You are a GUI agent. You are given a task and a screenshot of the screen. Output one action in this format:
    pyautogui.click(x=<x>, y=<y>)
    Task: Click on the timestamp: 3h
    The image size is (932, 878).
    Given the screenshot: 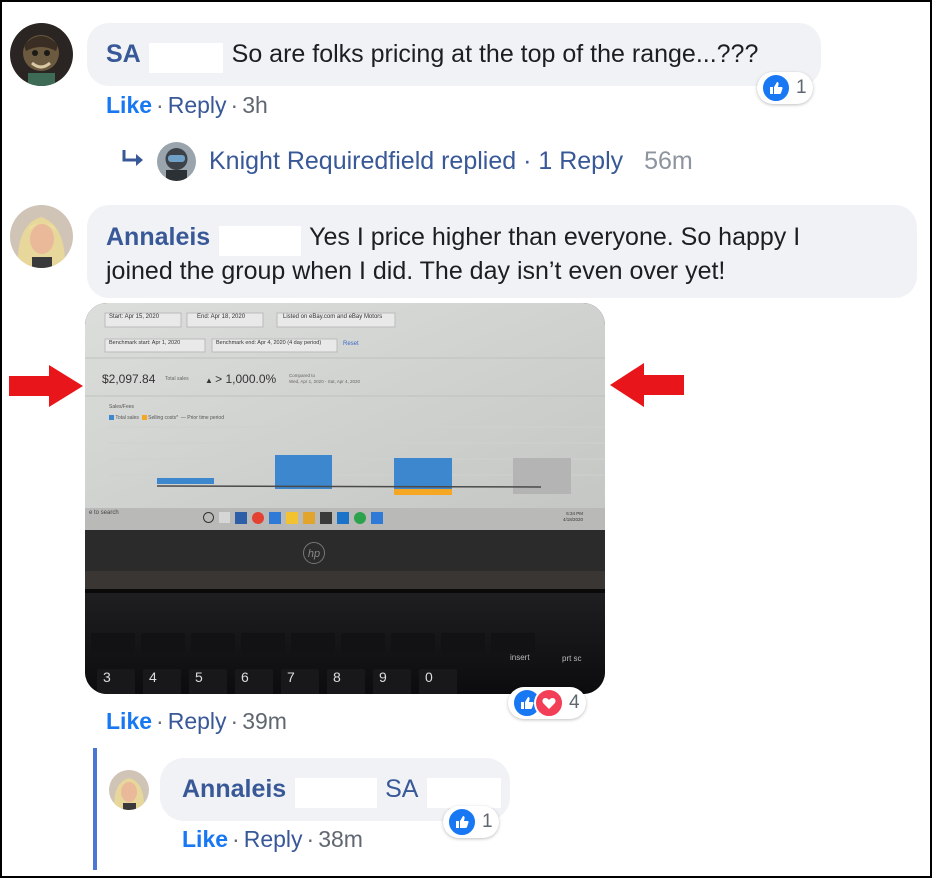 What is the action you would take?
    pyautogui.click(x=255, y=105)
    